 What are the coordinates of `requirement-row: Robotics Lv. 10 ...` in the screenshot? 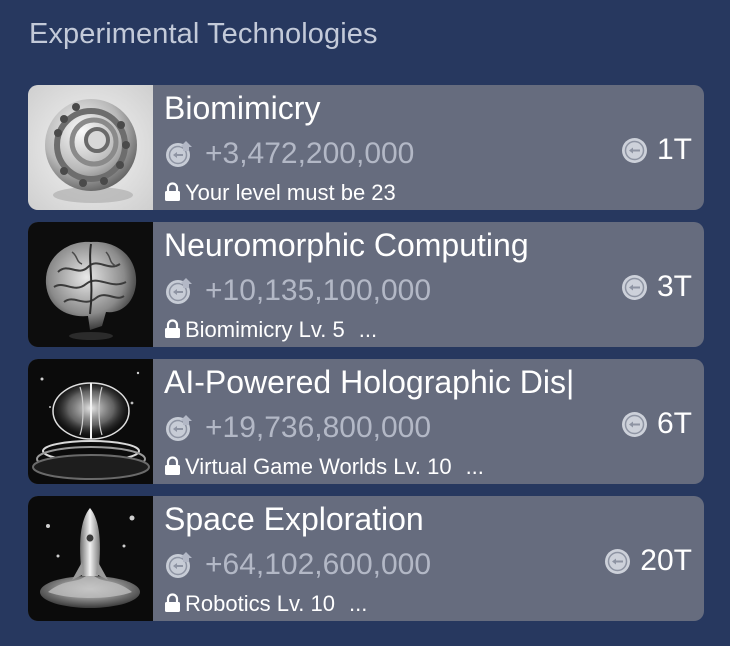 It's located at (265, 604).